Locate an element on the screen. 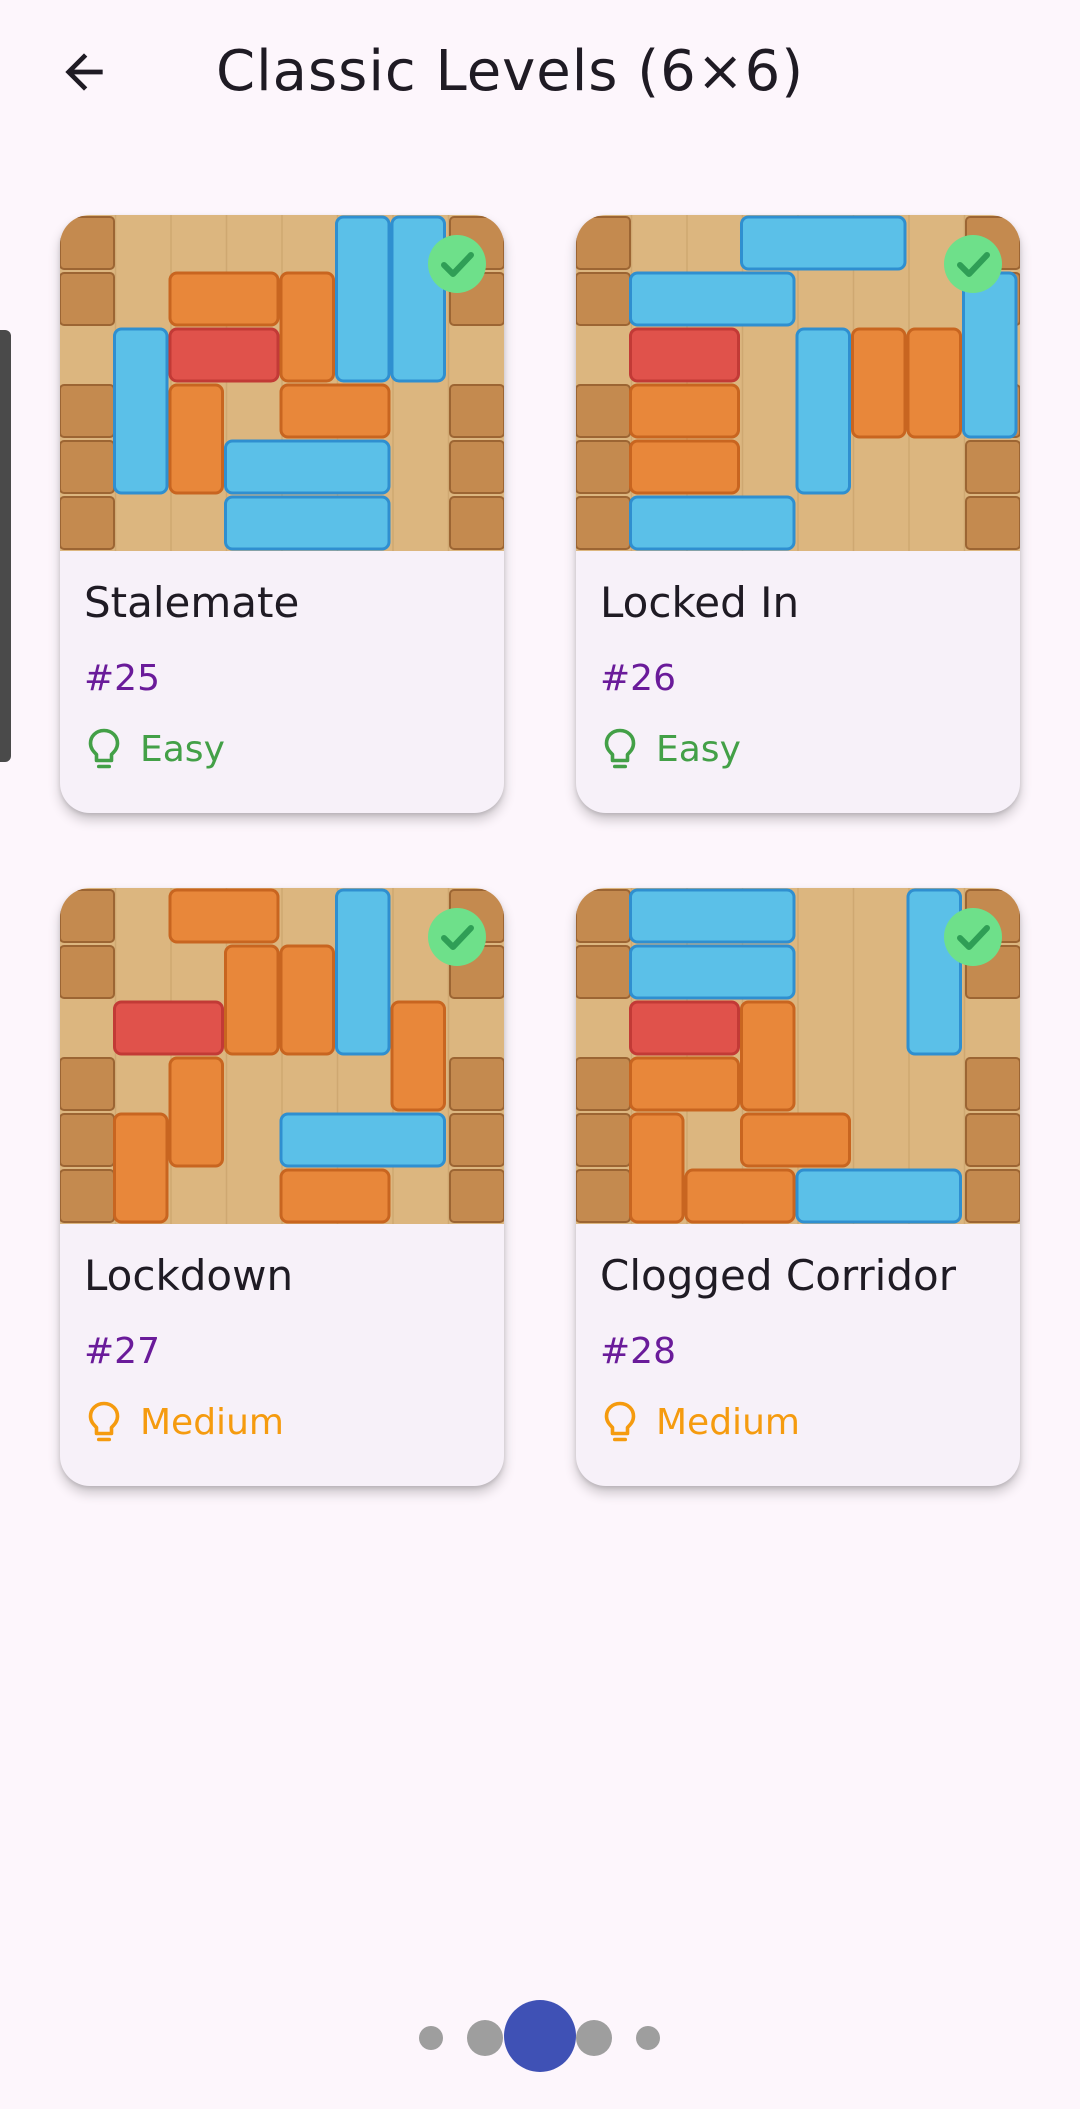 The height and width of the screenshot is (2109, 1080). arrow-left-icon is located at coordinates (84, 72).